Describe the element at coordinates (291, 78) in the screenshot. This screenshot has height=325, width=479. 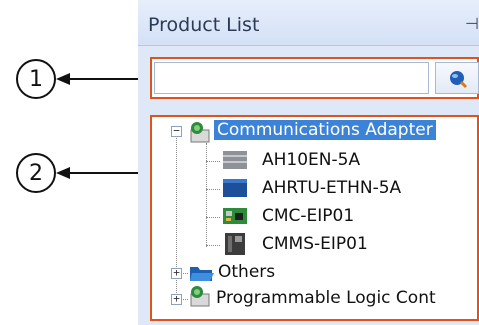
I see `search-input` at that location.